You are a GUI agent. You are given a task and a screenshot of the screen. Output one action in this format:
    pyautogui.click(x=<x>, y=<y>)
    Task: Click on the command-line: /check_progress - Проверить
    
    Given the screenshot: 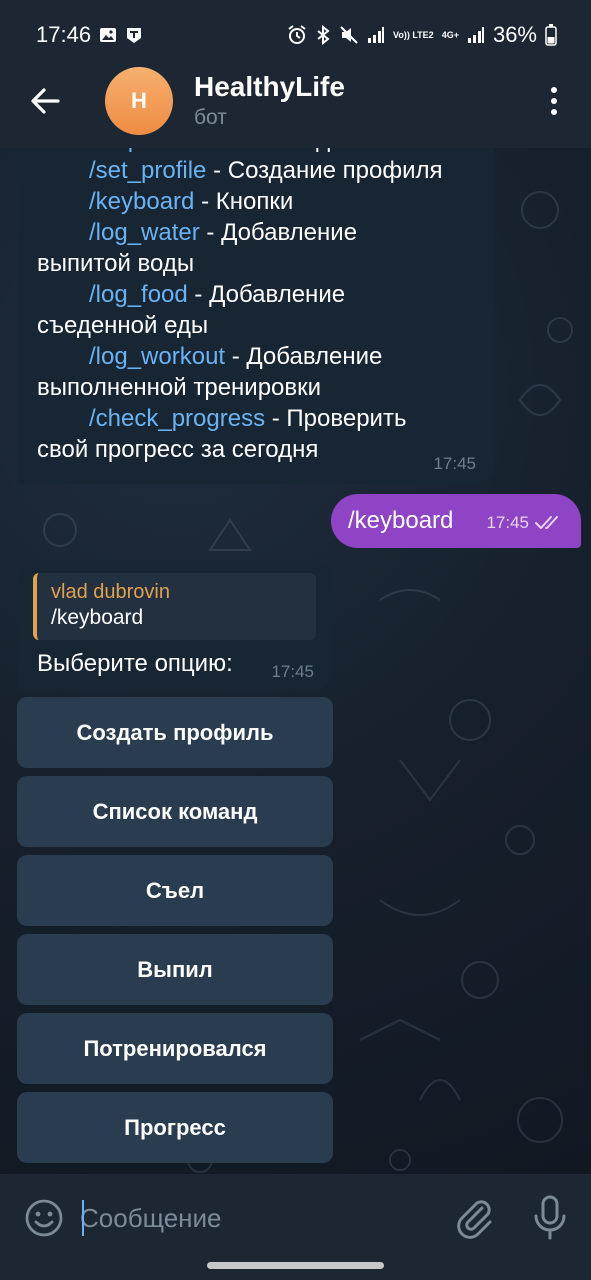 What is the action you would take?
    pyautogui.click(x=262, y=418)
    